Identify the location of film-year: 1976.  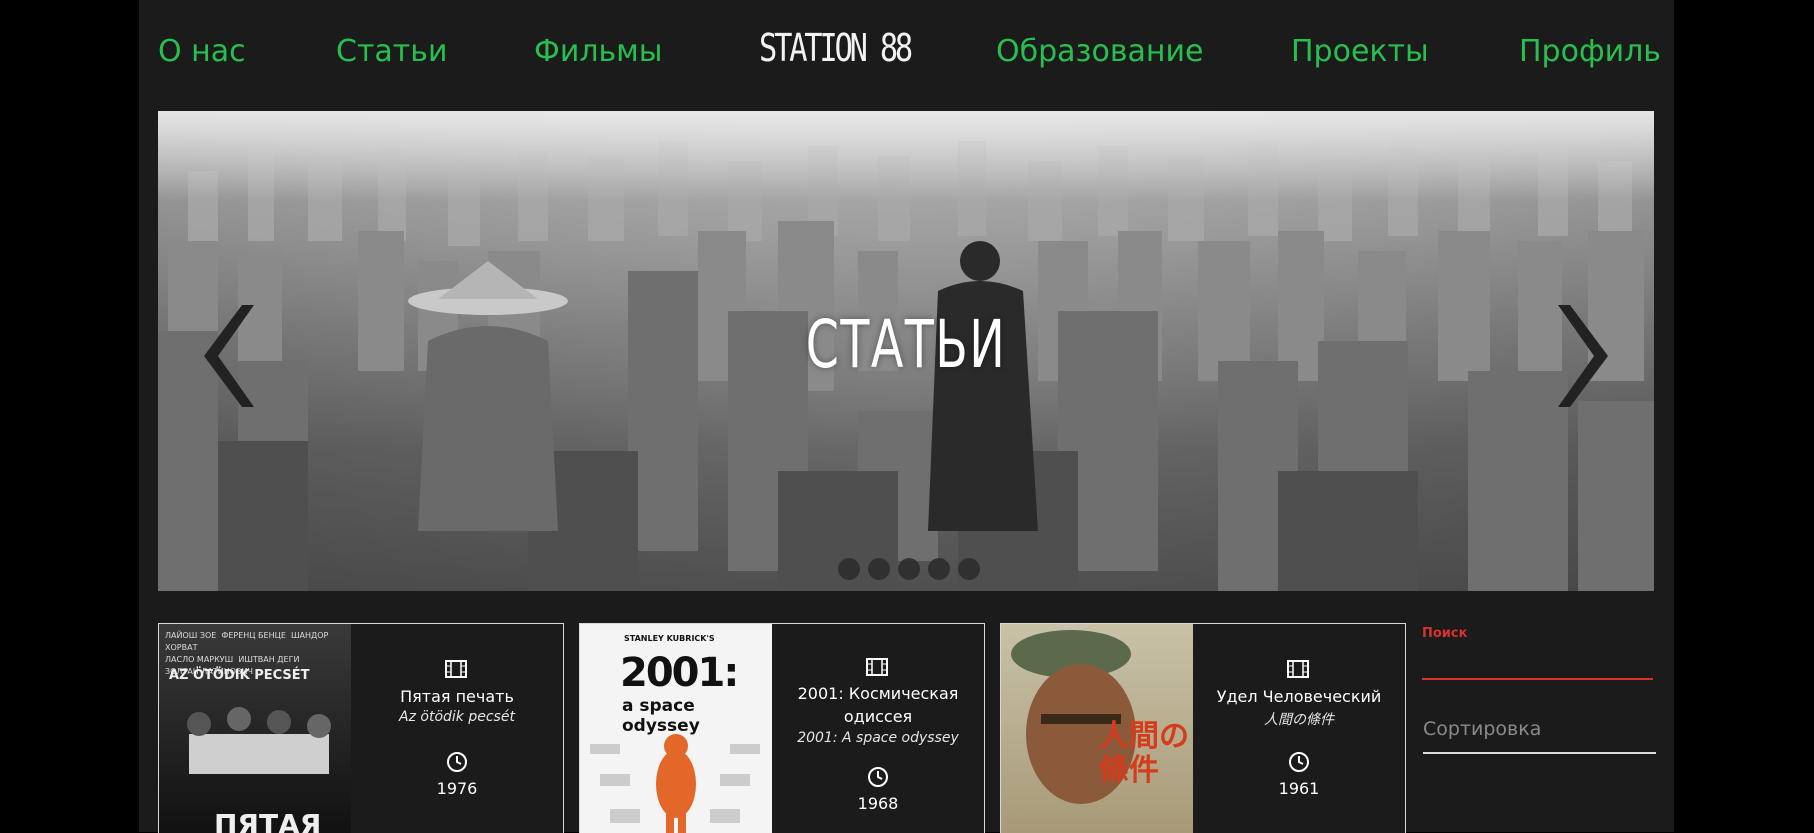
(457, 788).